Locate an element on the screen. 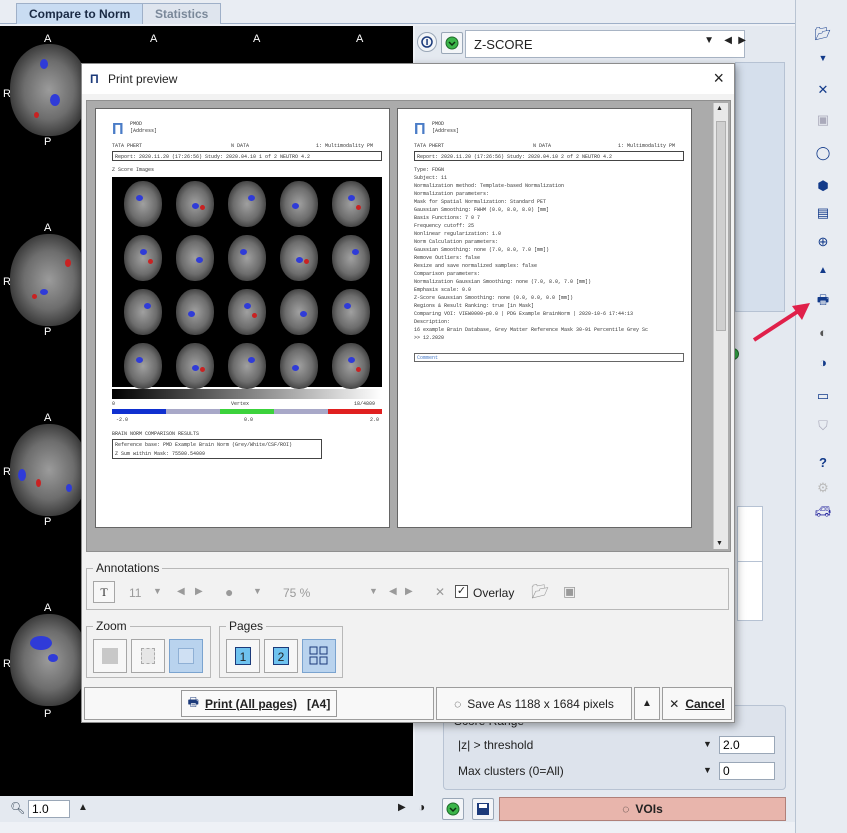 This screenshot has width=847, height=833. arrow-down-icon: ▼ is located at coordinates (719, 543).